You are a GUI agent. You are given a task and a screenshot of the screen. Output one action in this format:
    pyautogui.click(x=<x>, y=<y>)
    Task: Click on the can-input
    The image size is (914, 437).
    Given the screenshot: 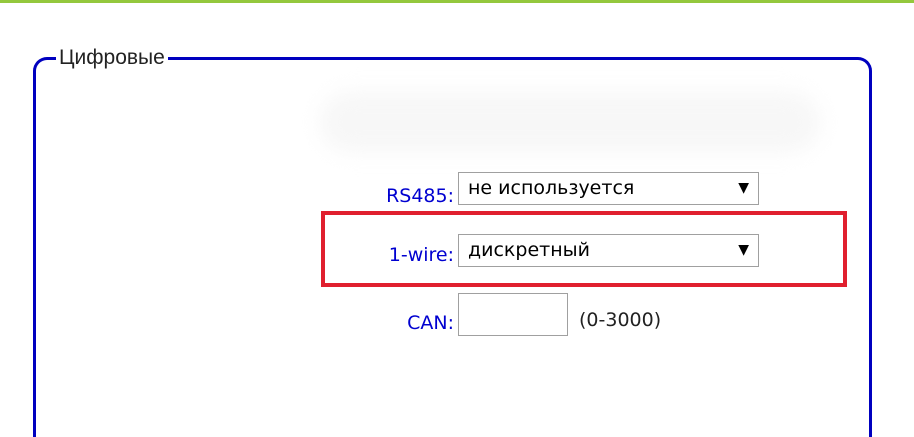 What is the action you would take?
    pyautogui.click(x=513, y=314)
    